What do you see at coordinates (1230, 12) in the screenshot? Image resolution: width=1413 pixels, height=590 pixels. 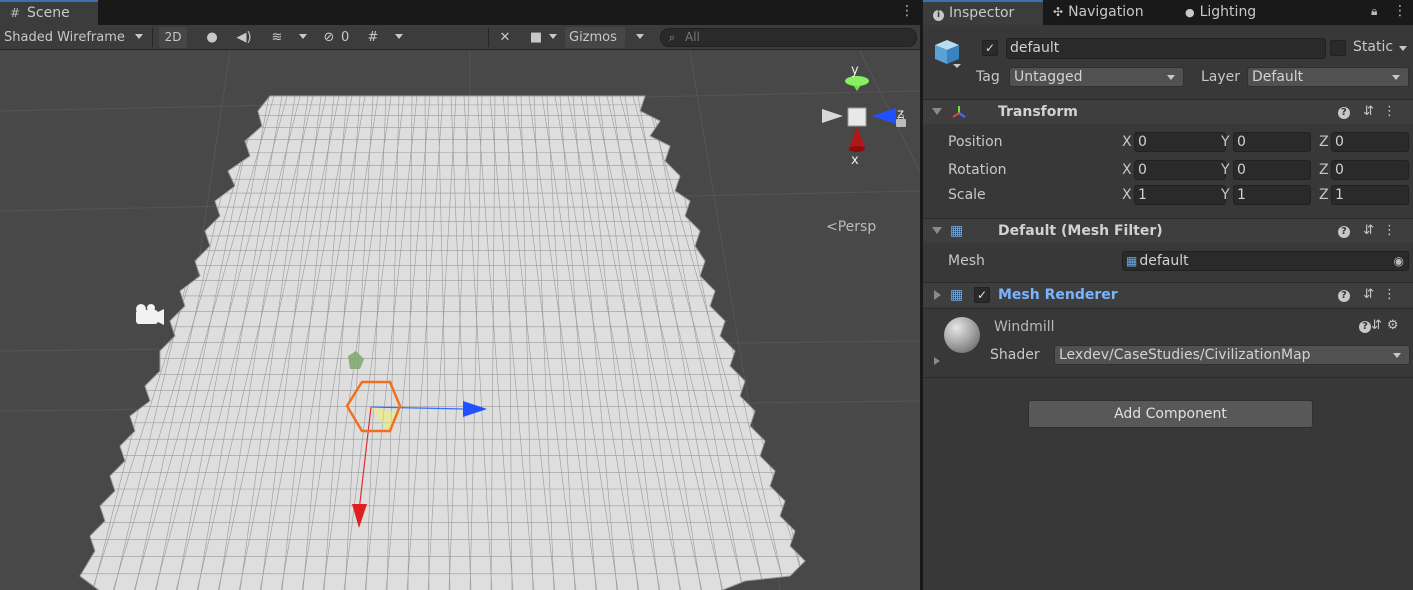 I see `tab-lighting: ● Lighting` at bounding box center [1230, 12].